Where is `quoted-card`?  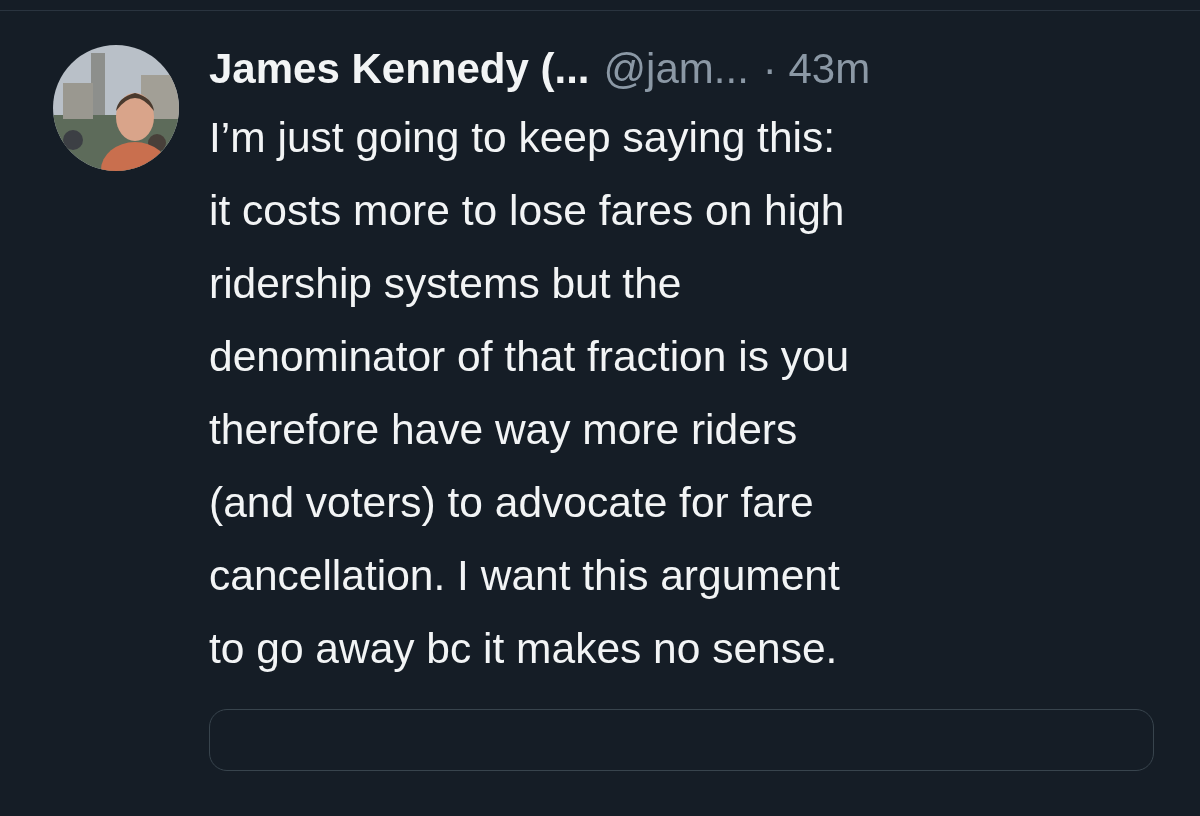 quoted-card is located at coordinates (681, 740).